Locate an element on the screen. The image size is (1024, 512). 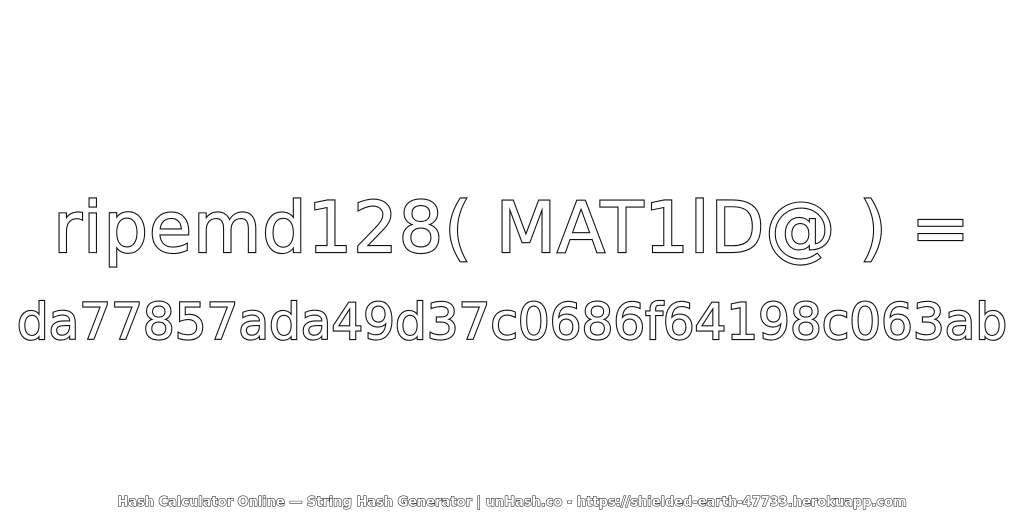
hash-expression: ripemd128( MAT1lD@ ) = is located at coordinates (511, 228).